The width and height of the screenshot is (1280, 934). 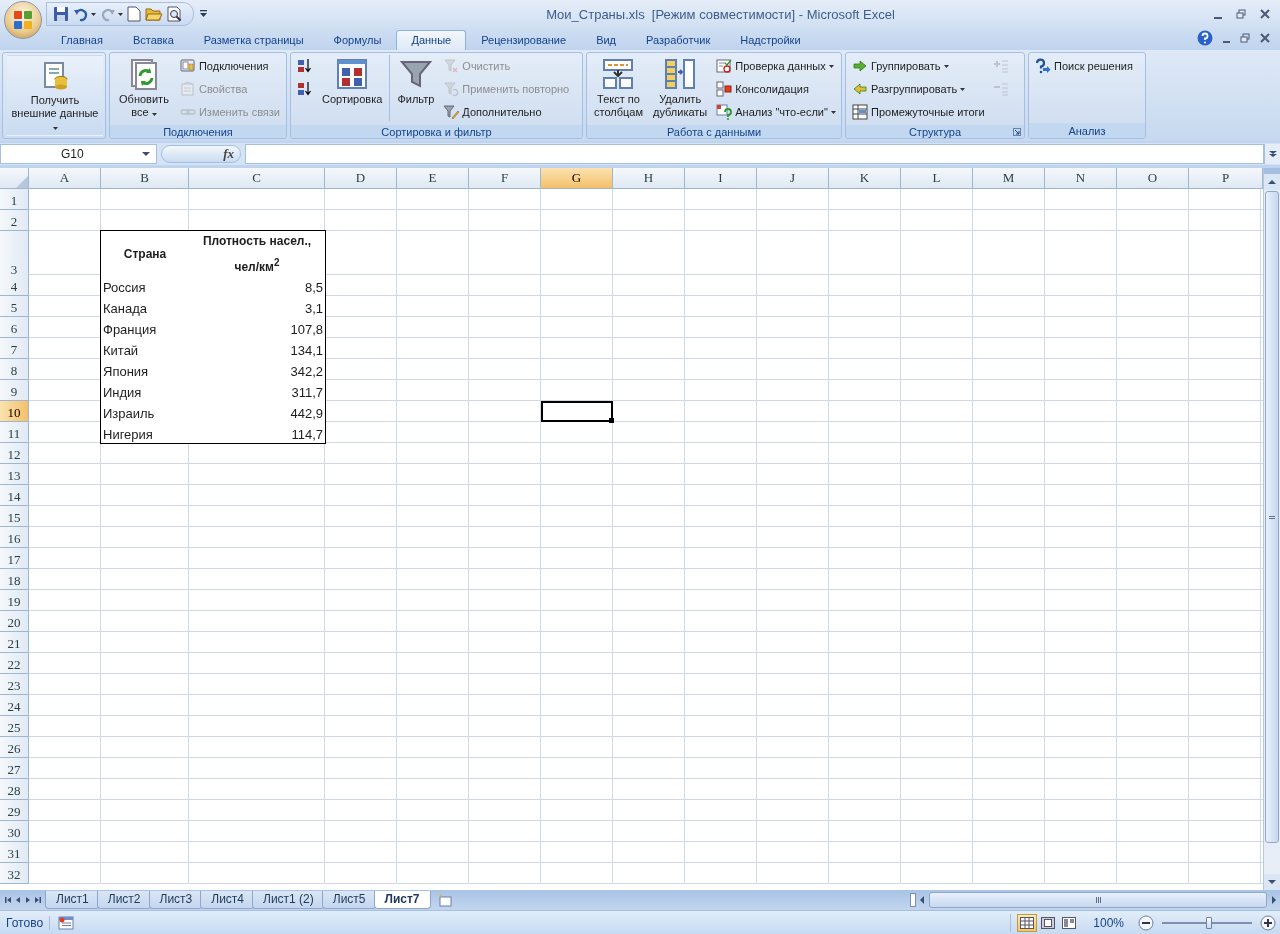 I want to click on ribbon-button: Фильтр, so click(x=416, y=82).